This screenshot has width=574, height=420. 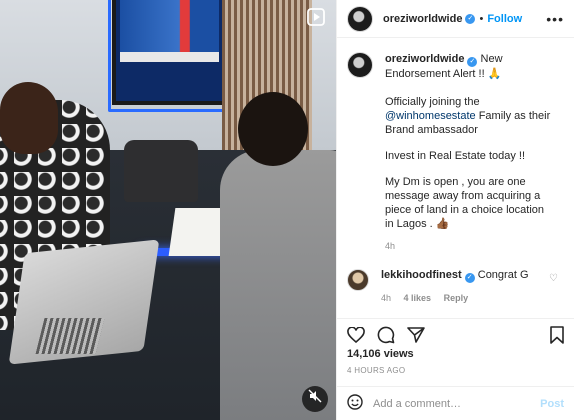 I want to click on mute-button, so click(x=315, y=399).